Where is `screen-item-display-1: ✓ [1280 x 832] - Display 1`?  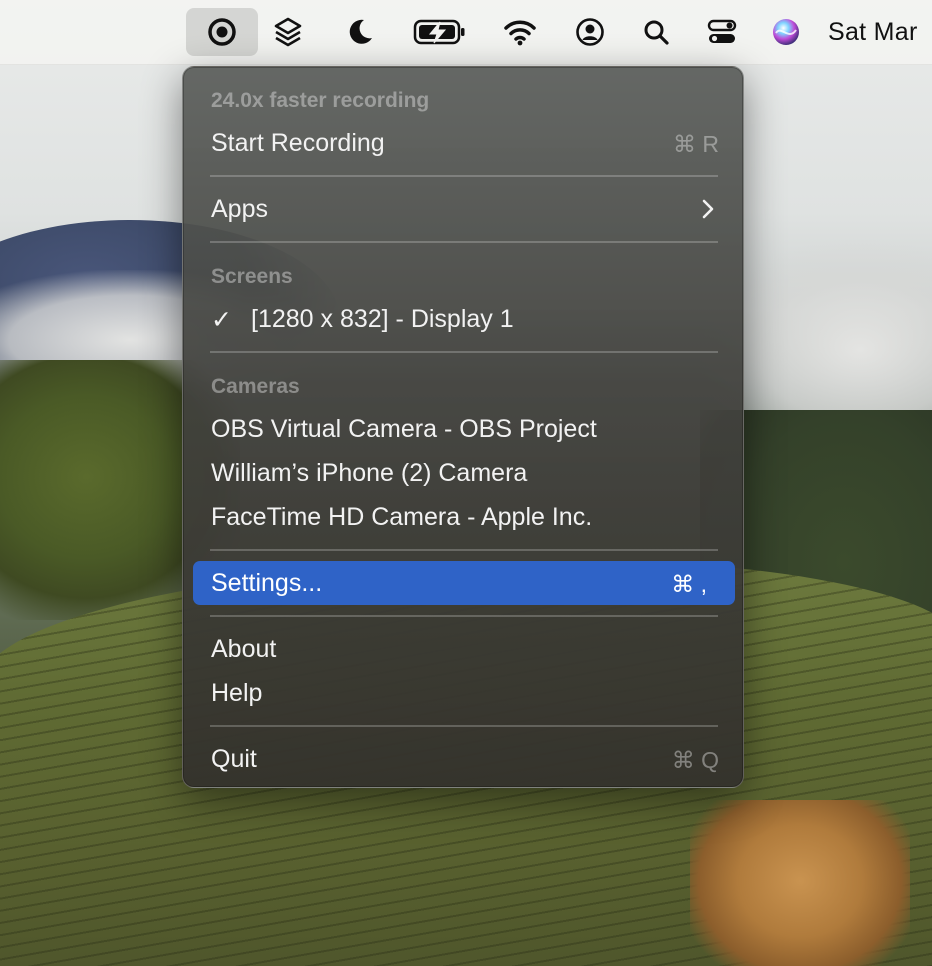 screen-item-display-1: ✓ [1280 x 832] - Display 1 is located at coordinates (464, 319).